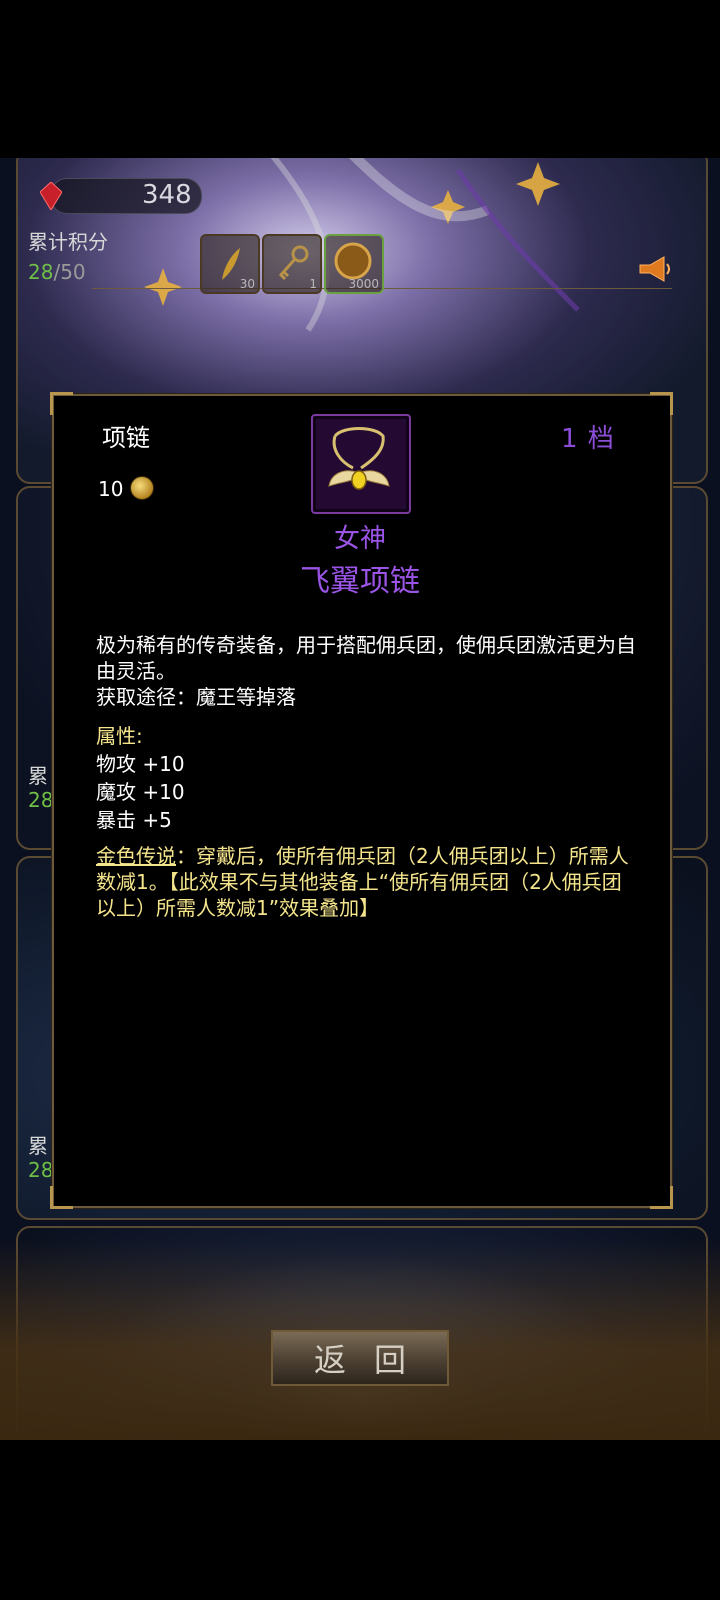 This screenshot has height=1600, width=720. I want to click on legendary-label: 金色传说, so click(136, 856).